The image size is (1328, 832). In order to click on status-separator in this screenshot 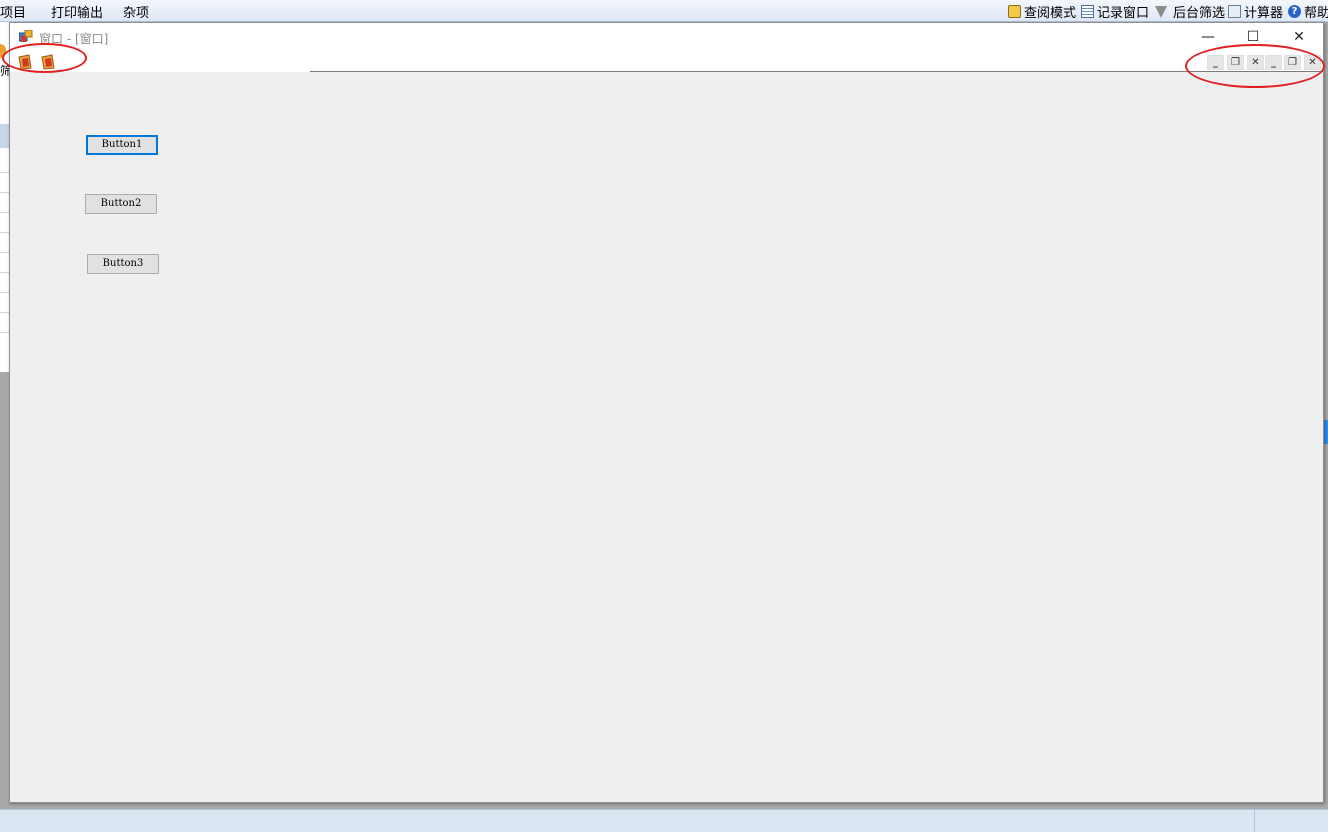, I will do `click(1254, 821)`.